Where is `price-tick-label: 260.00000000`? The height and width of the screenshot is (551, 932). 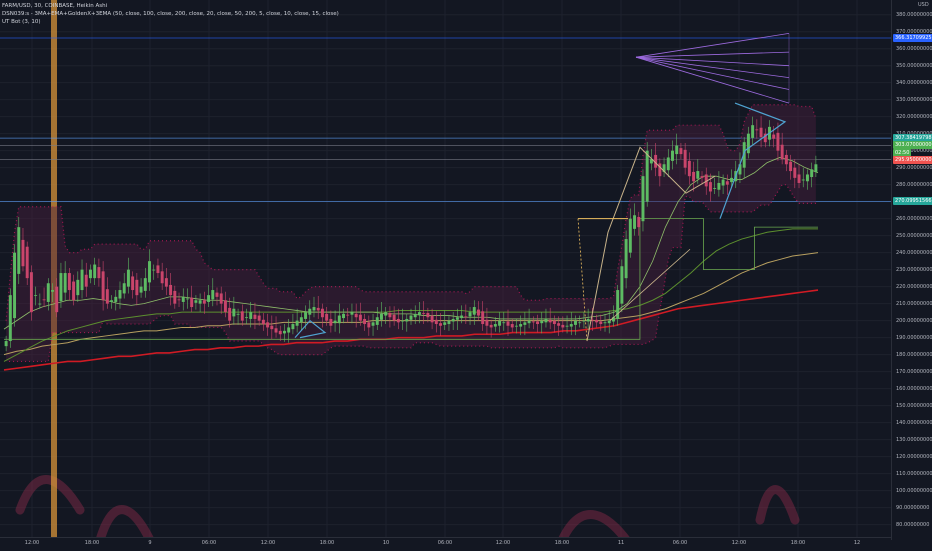 price-tick-label: 260.00000000 is located at coordinates (914, 218).